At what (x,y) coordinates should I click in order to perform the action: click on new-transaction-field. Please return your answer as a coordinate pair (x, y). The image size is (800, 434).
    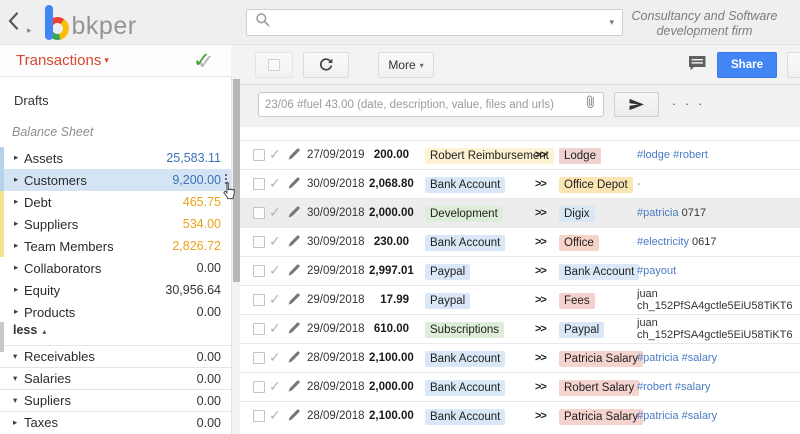
    Looking at the image, I should click on (431, 104).